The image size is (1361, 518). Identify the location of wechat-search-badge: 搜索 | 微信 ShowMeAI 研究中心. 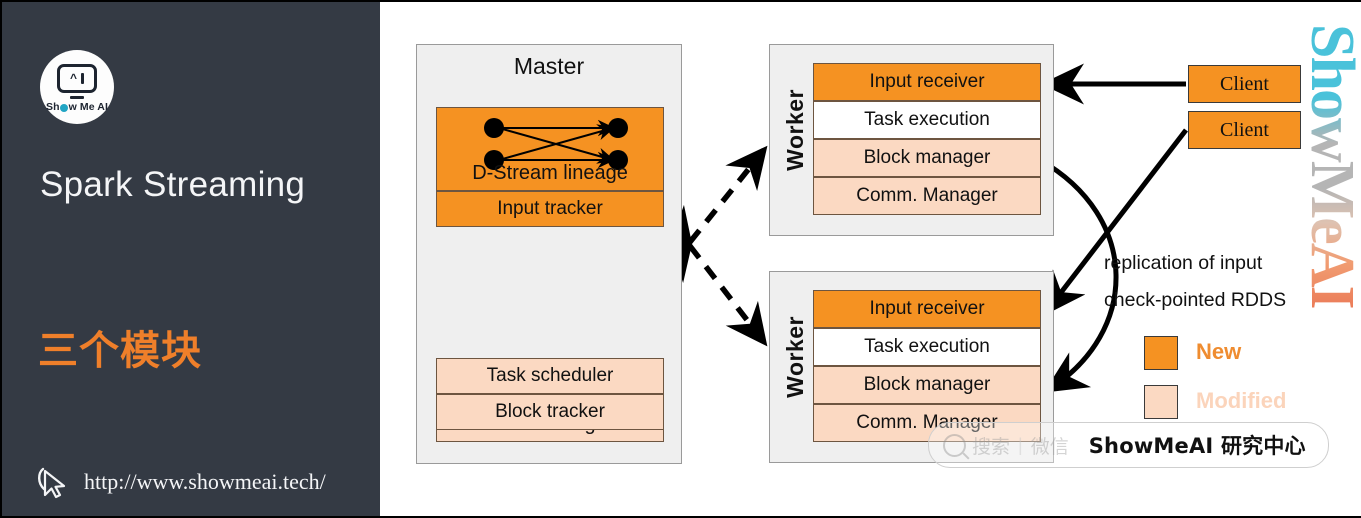
(1128, 445).